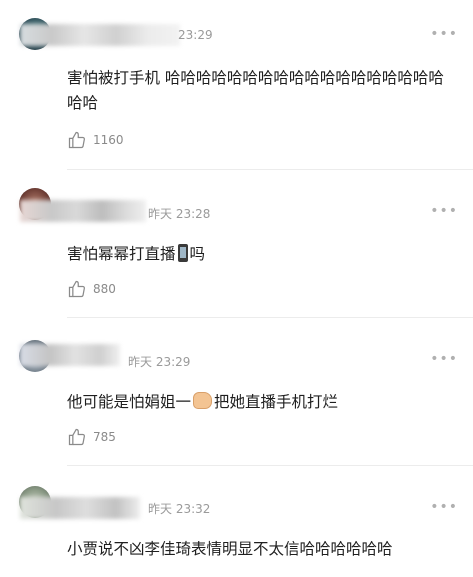  I want to click on comment-text-part: 他可能是怕娟姐一, so click(129, 402).